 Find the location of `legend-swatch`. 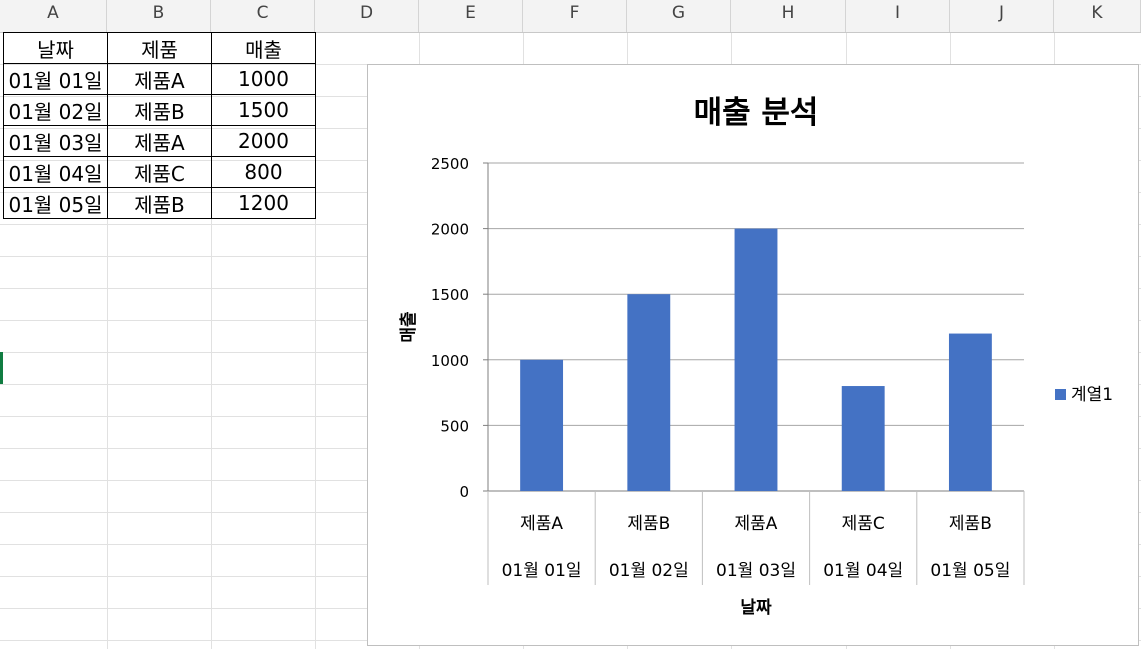

legend-swatch is located at coordinates (1060, 394).